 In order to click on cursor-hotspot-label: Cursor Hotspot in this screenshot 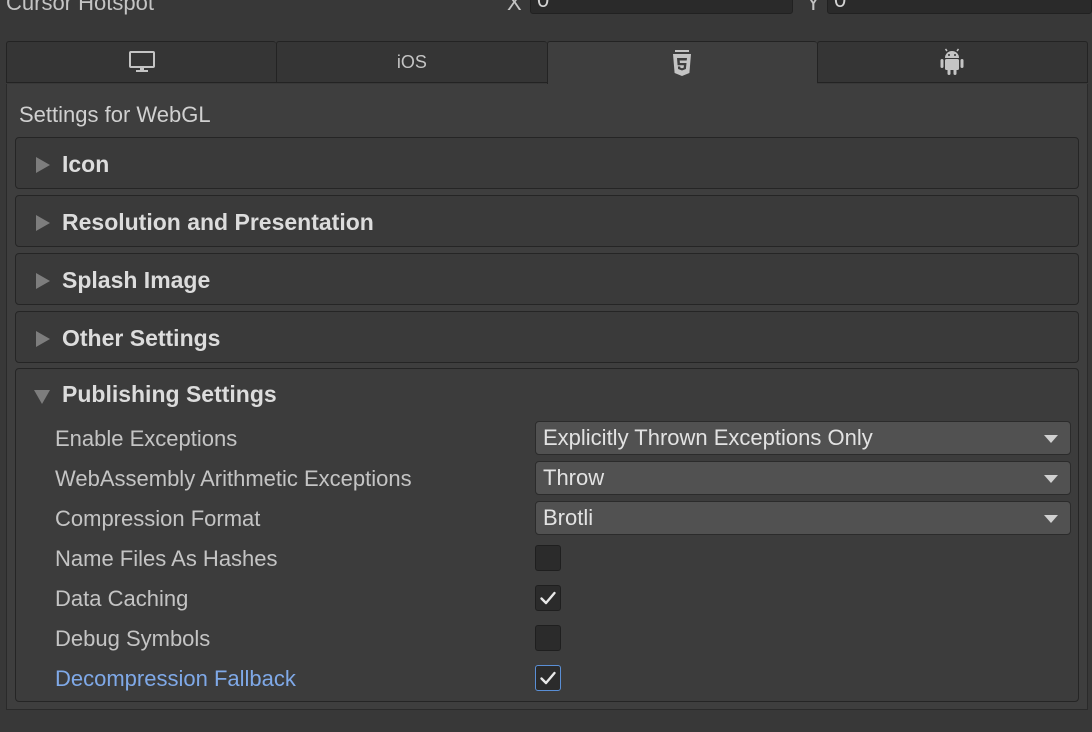, I will do `click(80, 7)`.